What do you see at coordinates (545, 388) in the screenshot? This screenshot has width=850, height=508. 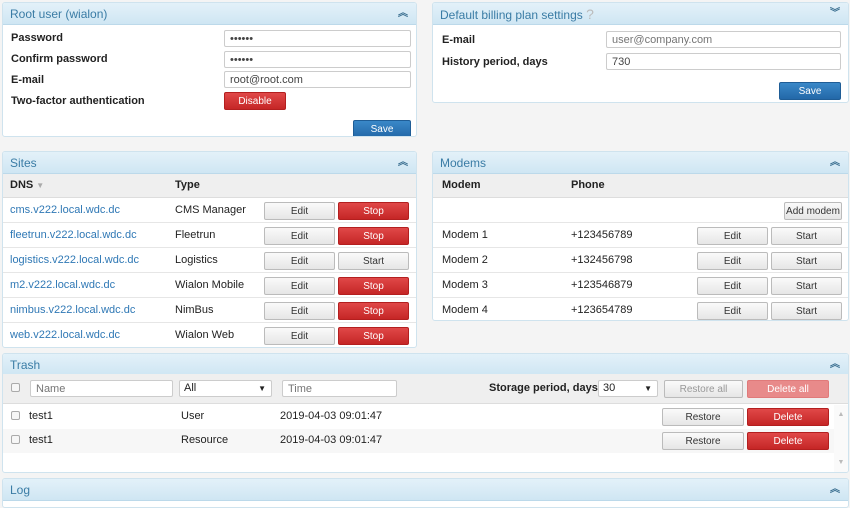 I see `storage-period-label: Storage period, days:` at bounding box center [545, 388].